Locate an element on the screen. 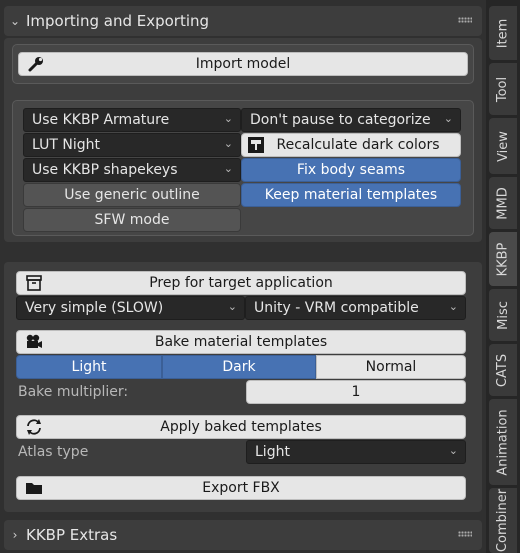  chevron-right-icon: › is located at coordinates (15, 535).